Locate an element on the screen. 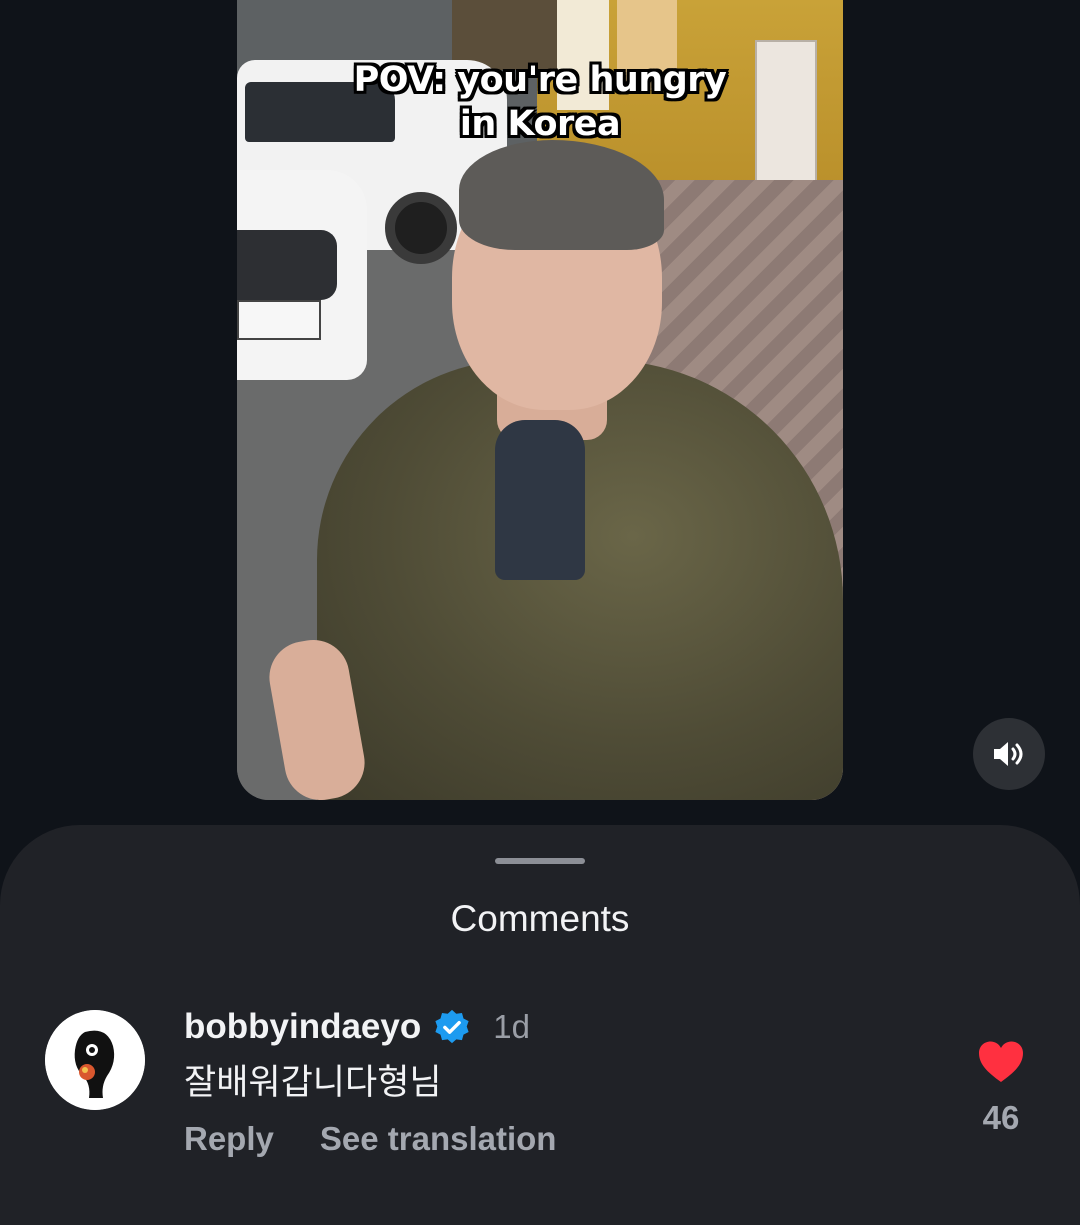 The image size is (1080, 1225). heart-icon is located at coordinates (1001, 1062).